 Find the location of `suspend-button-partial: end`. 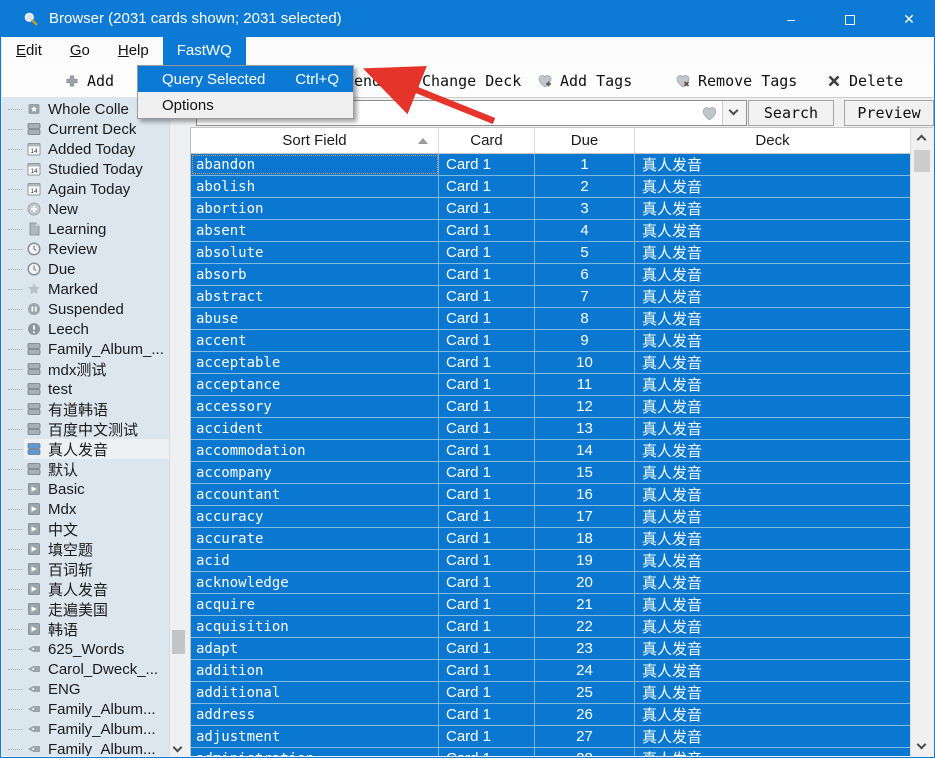

suspend-button-partial: end is located at coordinates (367, 81).